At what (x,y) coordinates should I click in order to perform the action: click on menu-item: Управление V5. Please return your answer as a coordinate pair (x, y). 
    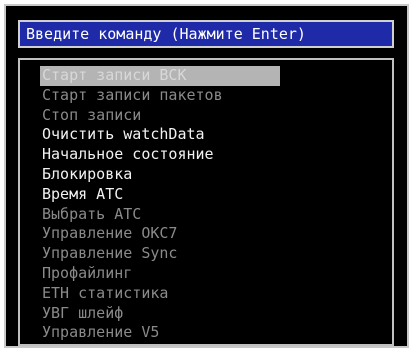
    Looking at the image, I should click on (101, 332).